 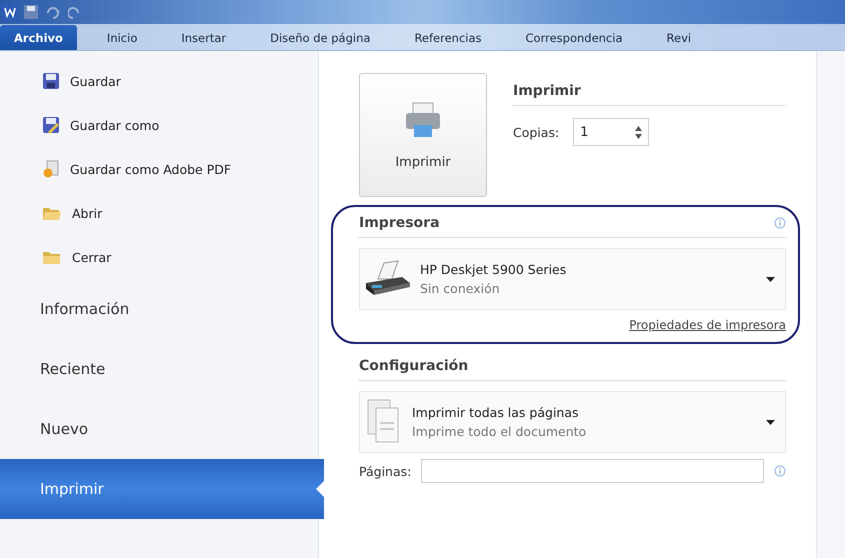 I want to click on menu-item: Guardar como, so click(x=159, y=125).